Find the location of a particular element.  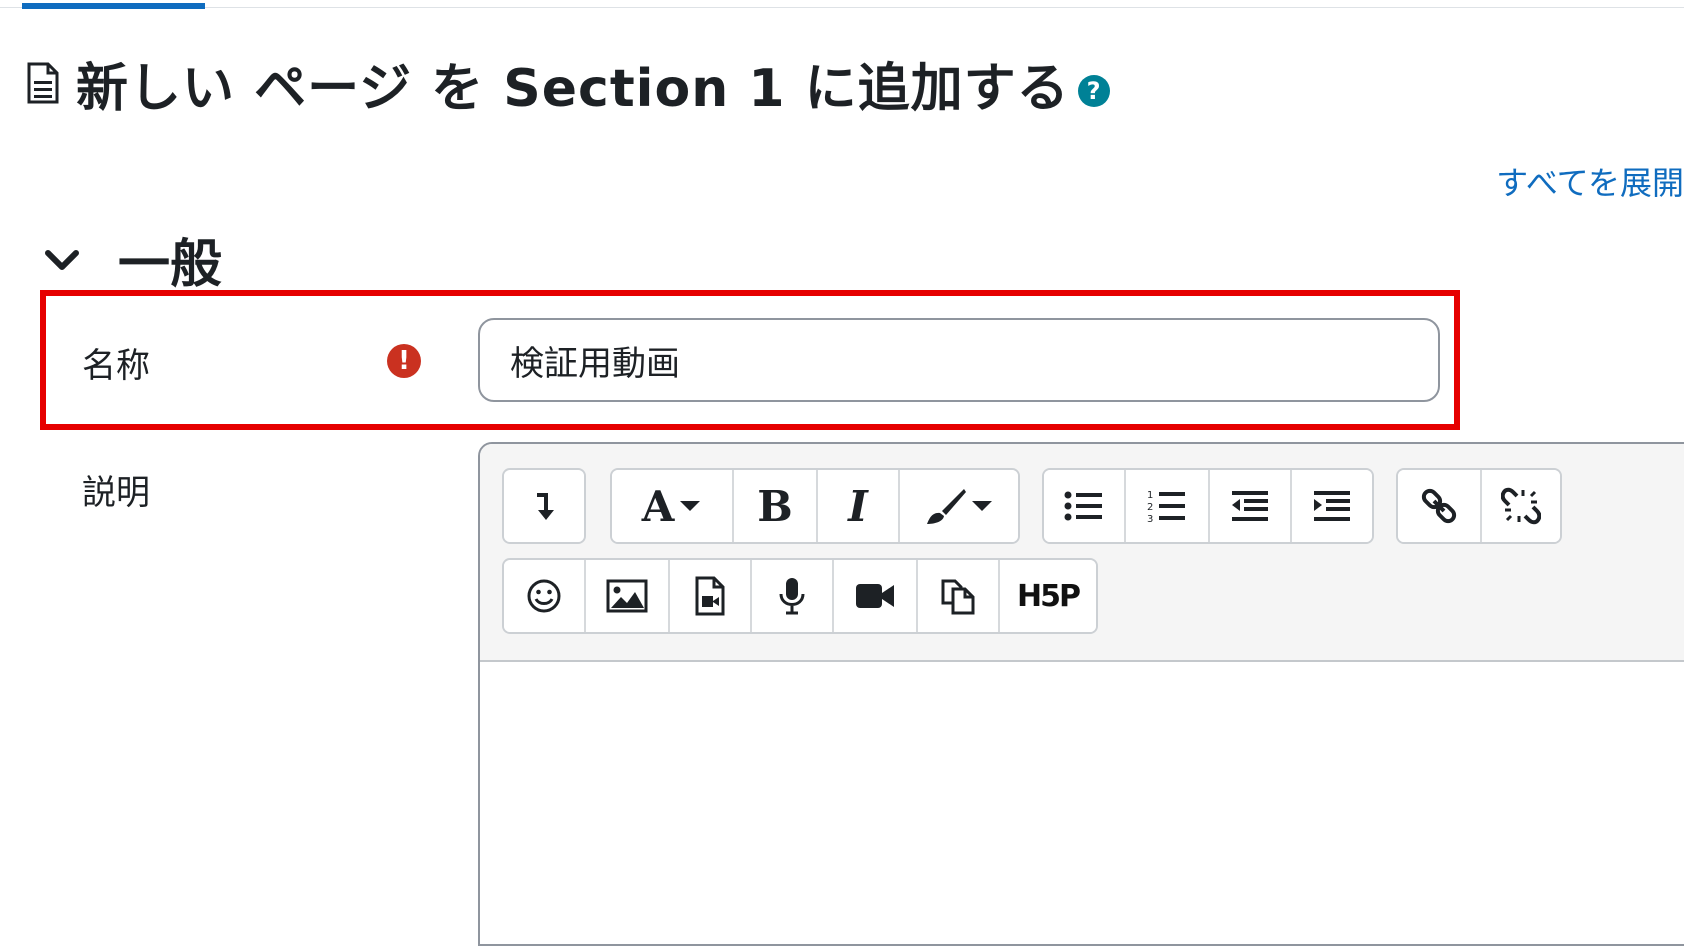

top-divider is located at coordinates (842, 7).